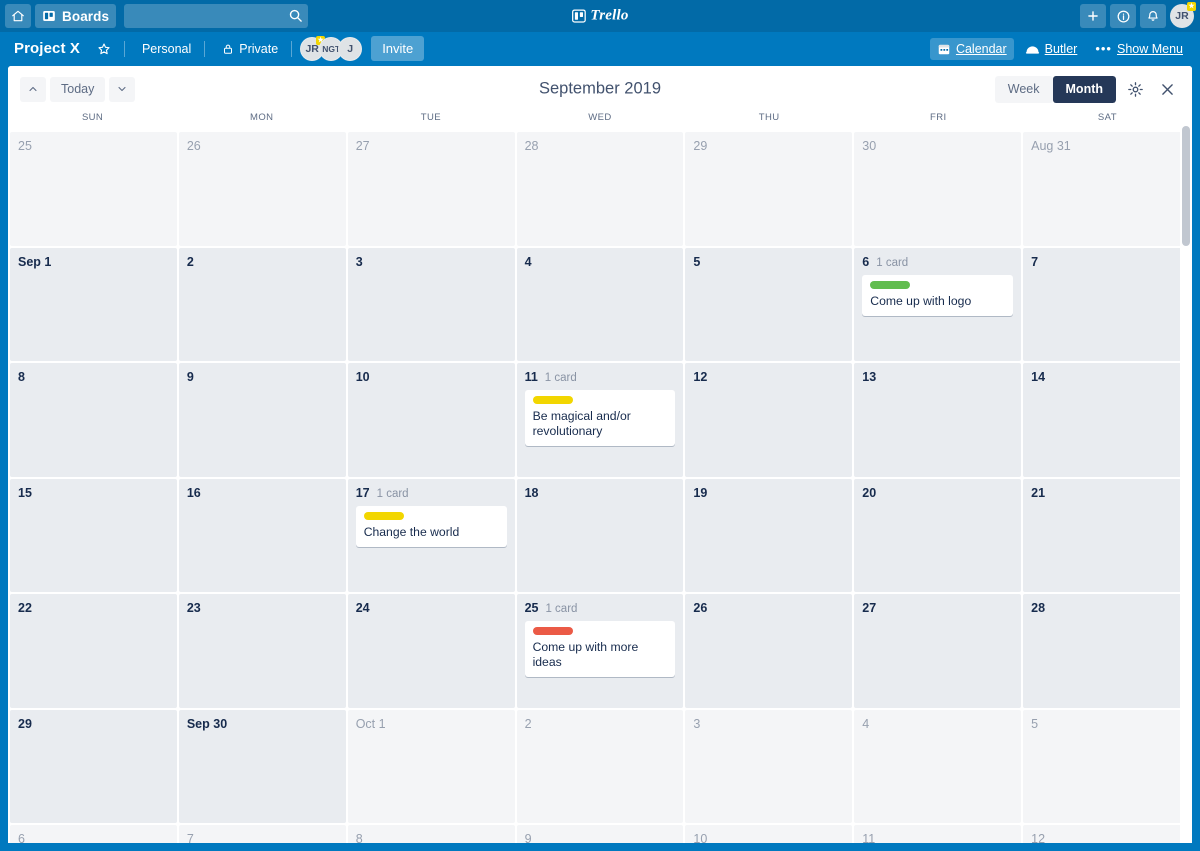 The image size is (1200, 851). Describe the element at coordinates (295, 15) in the screenshot. I see `search-icon` at that location.